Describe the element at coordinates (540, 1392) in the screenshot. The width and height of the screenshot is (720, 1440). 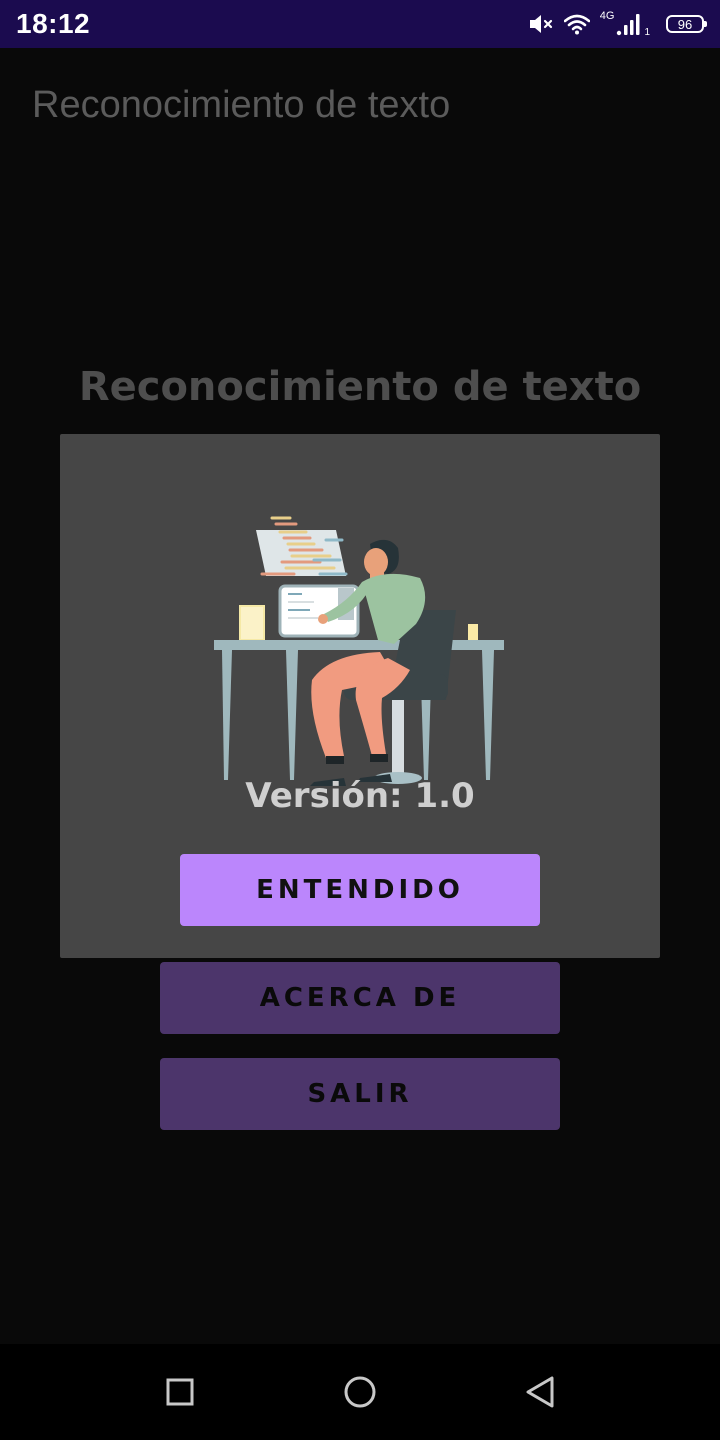
I see `back-icon` at that location.